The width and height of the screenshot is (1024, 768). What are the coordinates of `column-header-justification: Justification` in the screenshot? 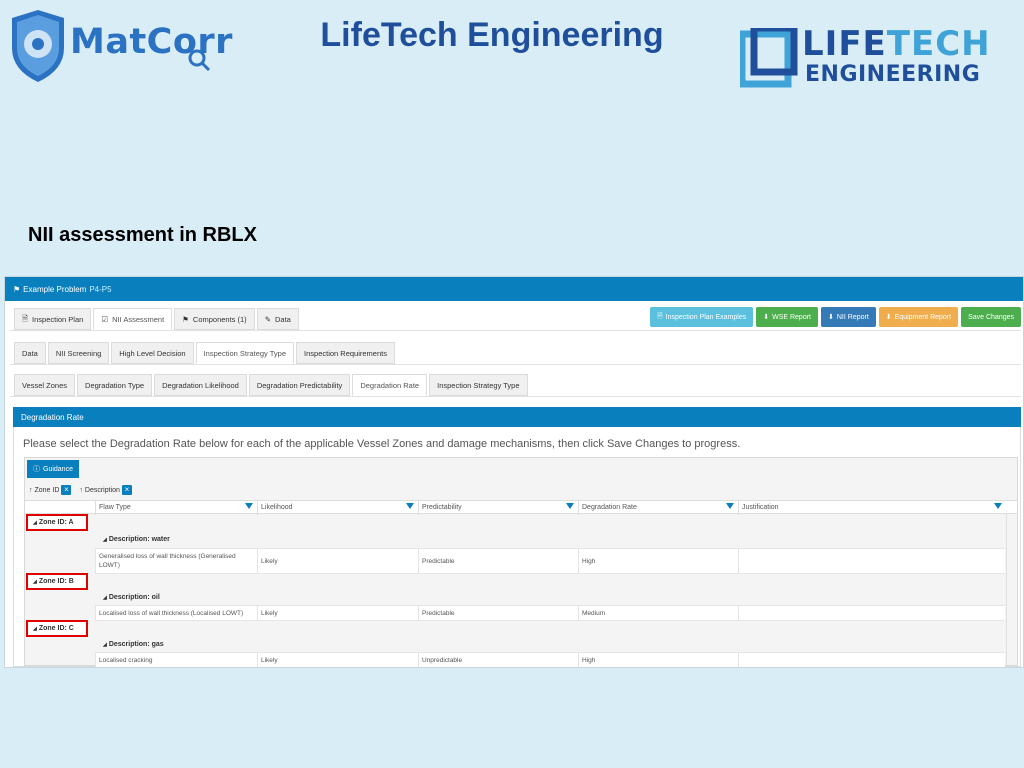 It's located at (872, 508).